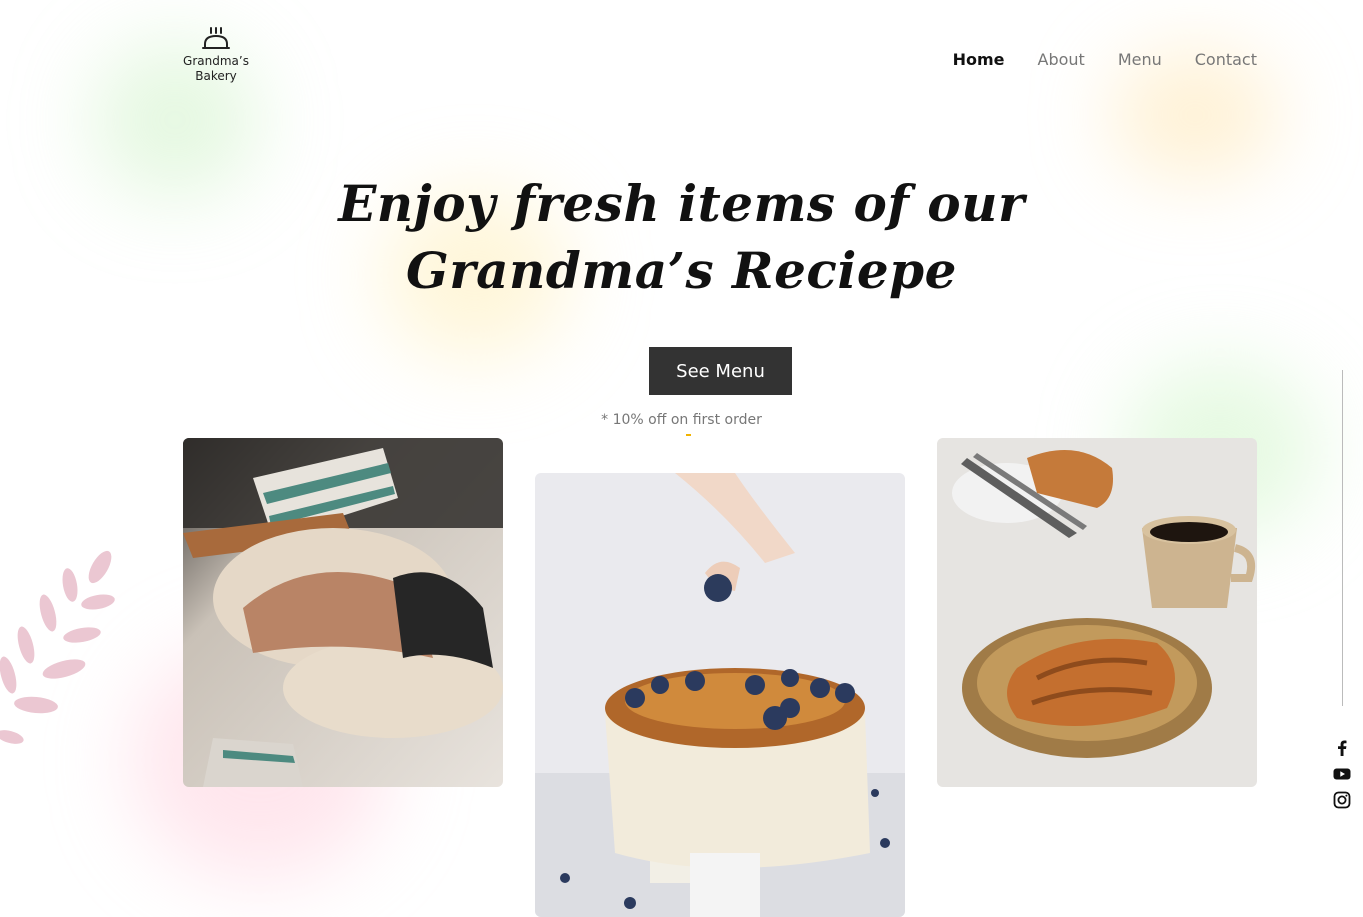 The height and width of the screenshot is (917, 1363). Describe the element at coordinates (1195, 115) in the screenshot. I see `bg-glow-yellow` at that location.